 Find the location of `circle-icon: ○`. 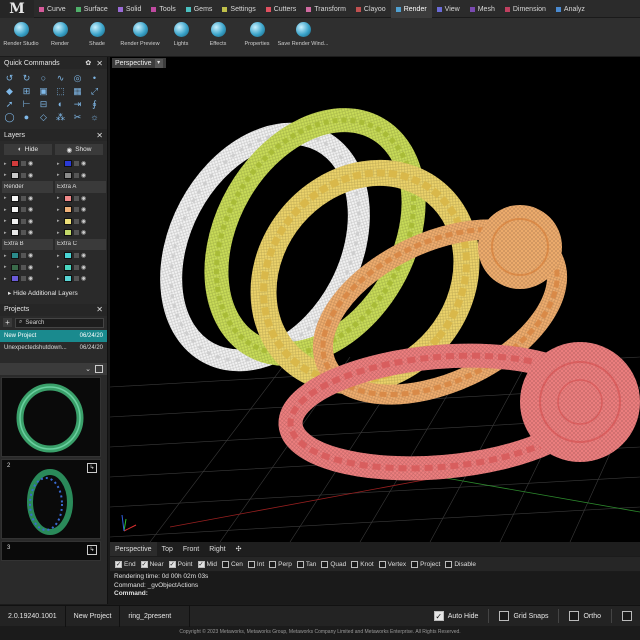

circle-icon: ○ is located at coordinates (43, 78).